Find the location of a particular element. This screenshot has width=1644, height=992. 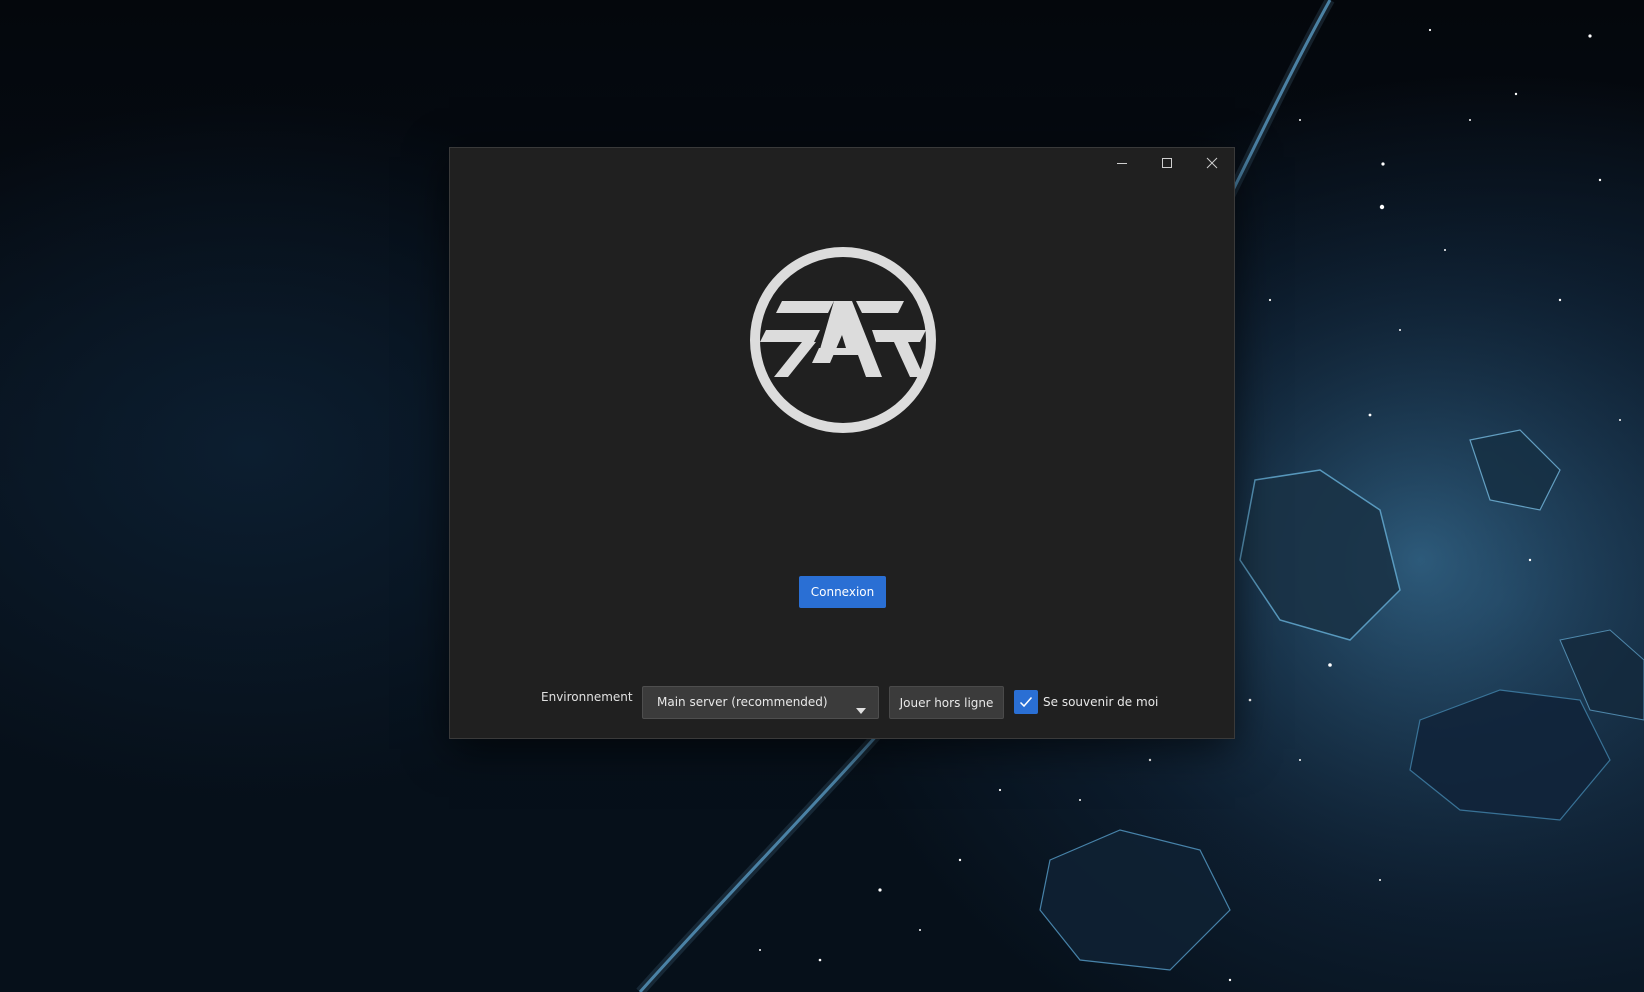

maximize-button is located at coordinates (1166, 163).